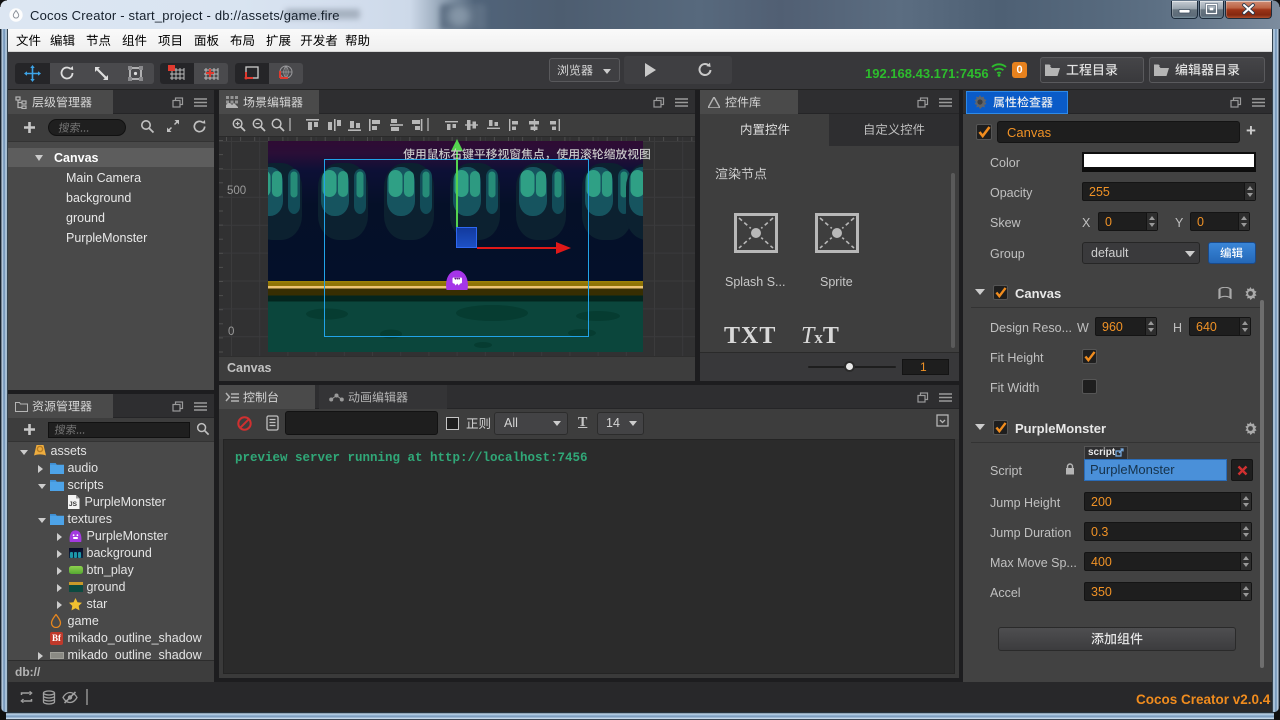 The width and height of the screenshot is (1280, 720). I want to click on svg-text: JS, so click(73, 504).